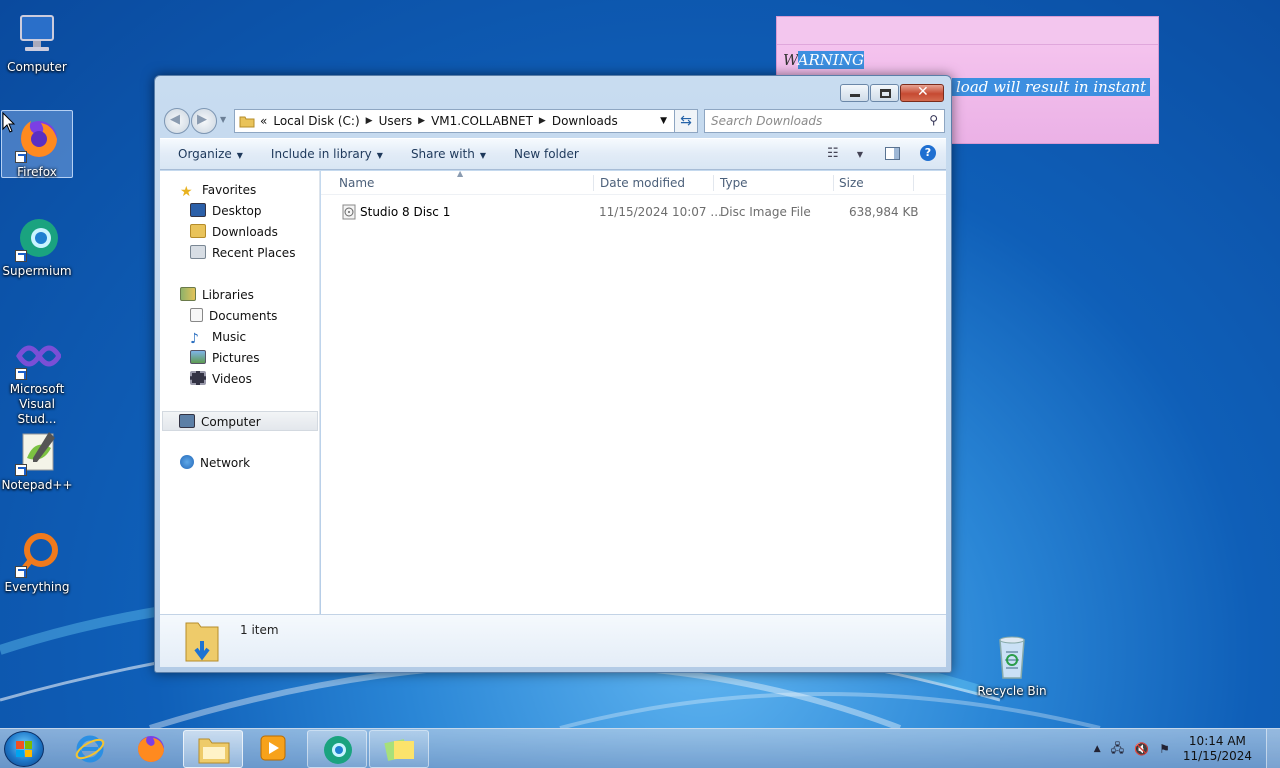 This screenshot has width=1280, height=768. I want to click on desktop-icon-computer: Computer, so click(37, 40).